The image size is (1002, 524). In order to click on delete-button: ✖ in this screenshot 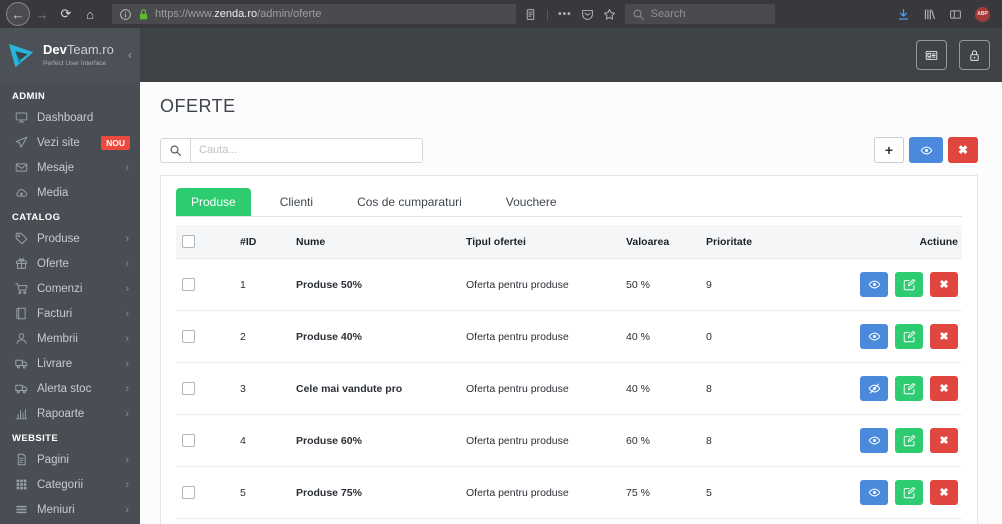, I will do `click(963, 150)`.